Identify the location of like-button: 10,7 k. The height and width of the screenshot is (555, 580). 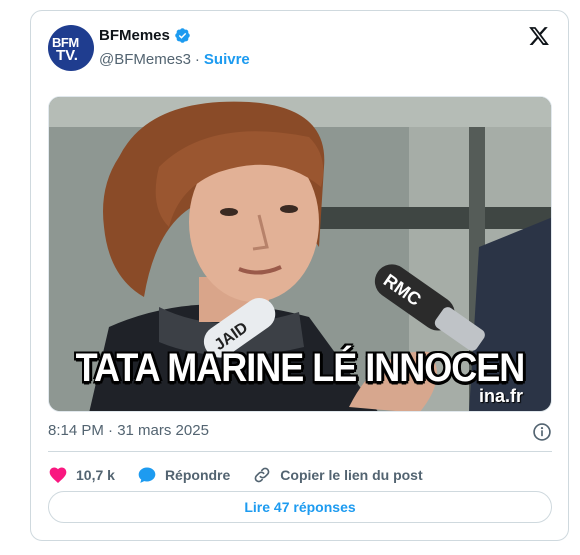
(81, 475).